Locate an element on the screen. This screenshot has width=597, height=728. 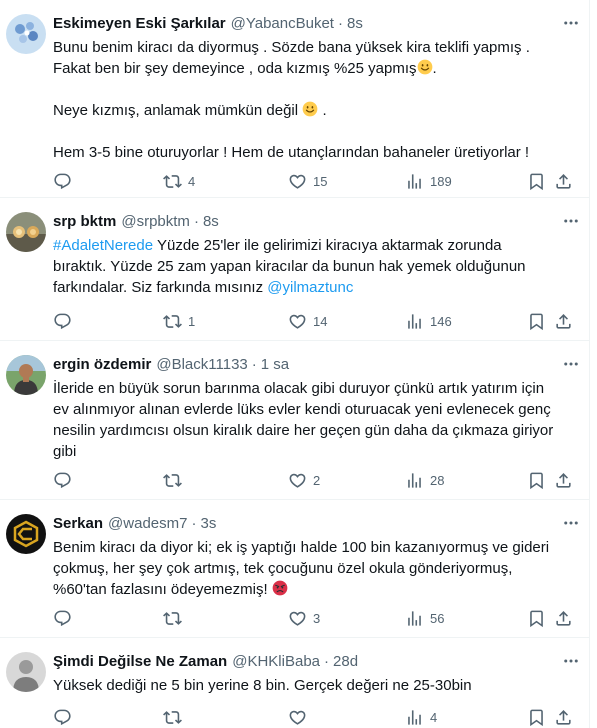
tweet-line: %60'tan fazlasını ödeyemezmiş! is located at coordinates (315, 589).